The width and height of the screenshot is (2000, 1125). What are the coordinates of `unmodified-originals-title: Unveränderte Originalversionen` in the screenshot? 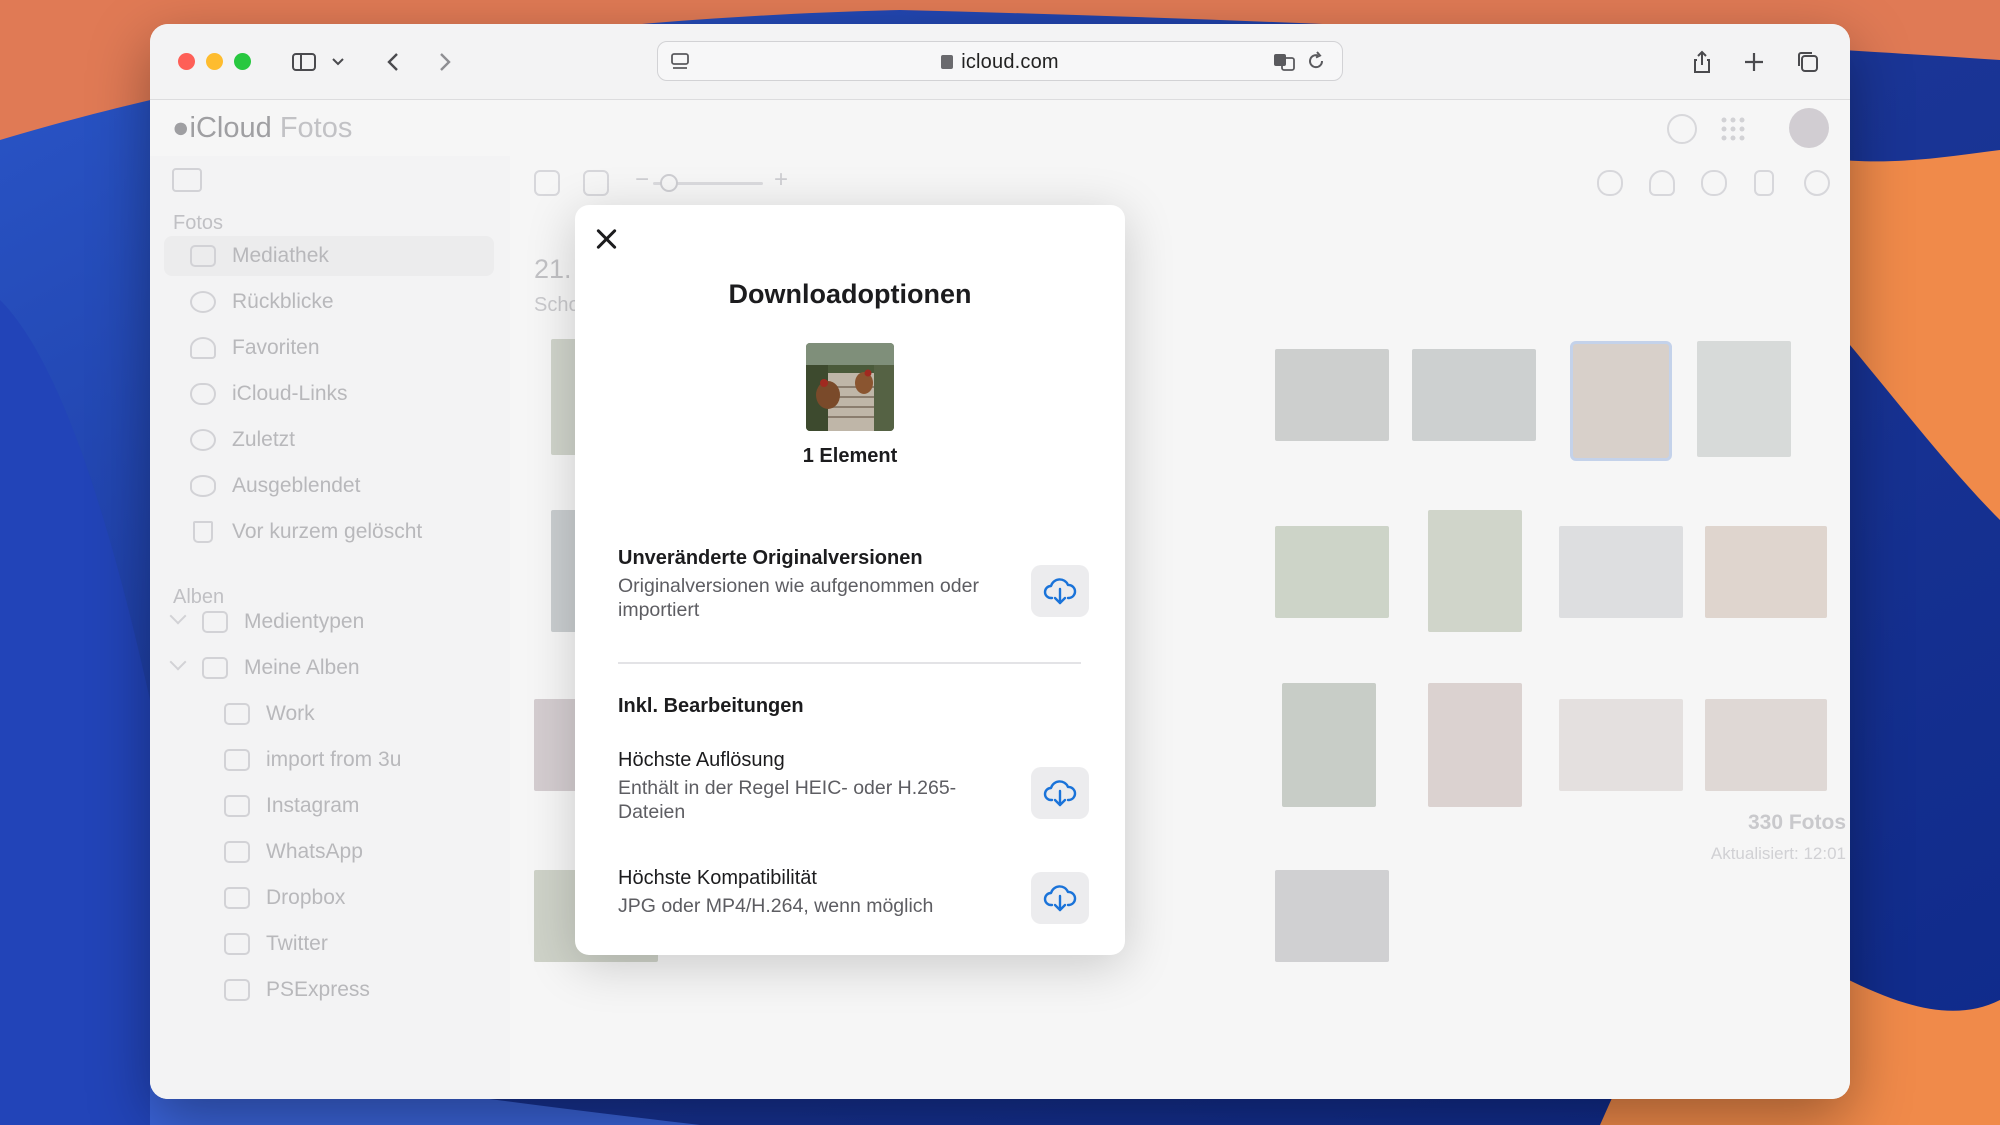 It's located at (770, 558).